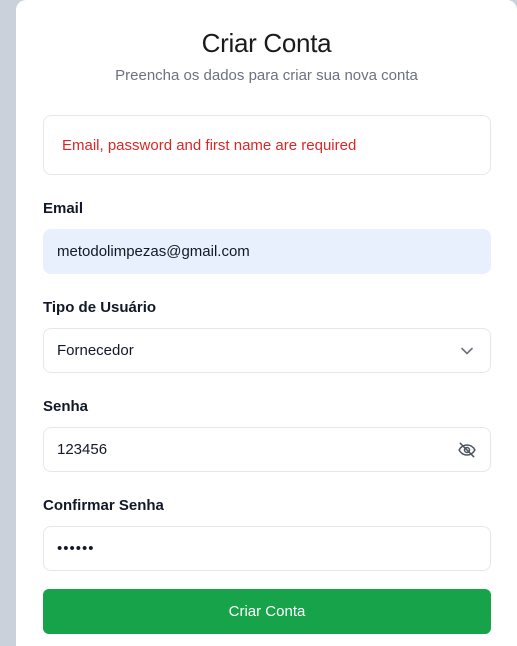 The image size is (517, 646). Describe the element at coordinates (95, 350) in the screenshot. I see `user-type-selected: Fornecedor` at that location.